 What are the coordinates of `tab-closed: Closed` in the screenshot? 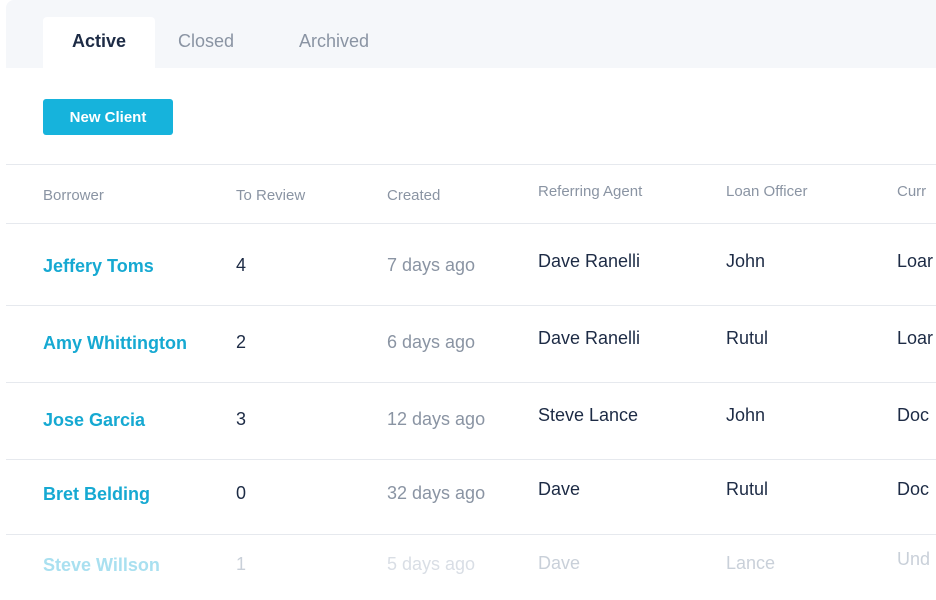 It's located at (206, 42).